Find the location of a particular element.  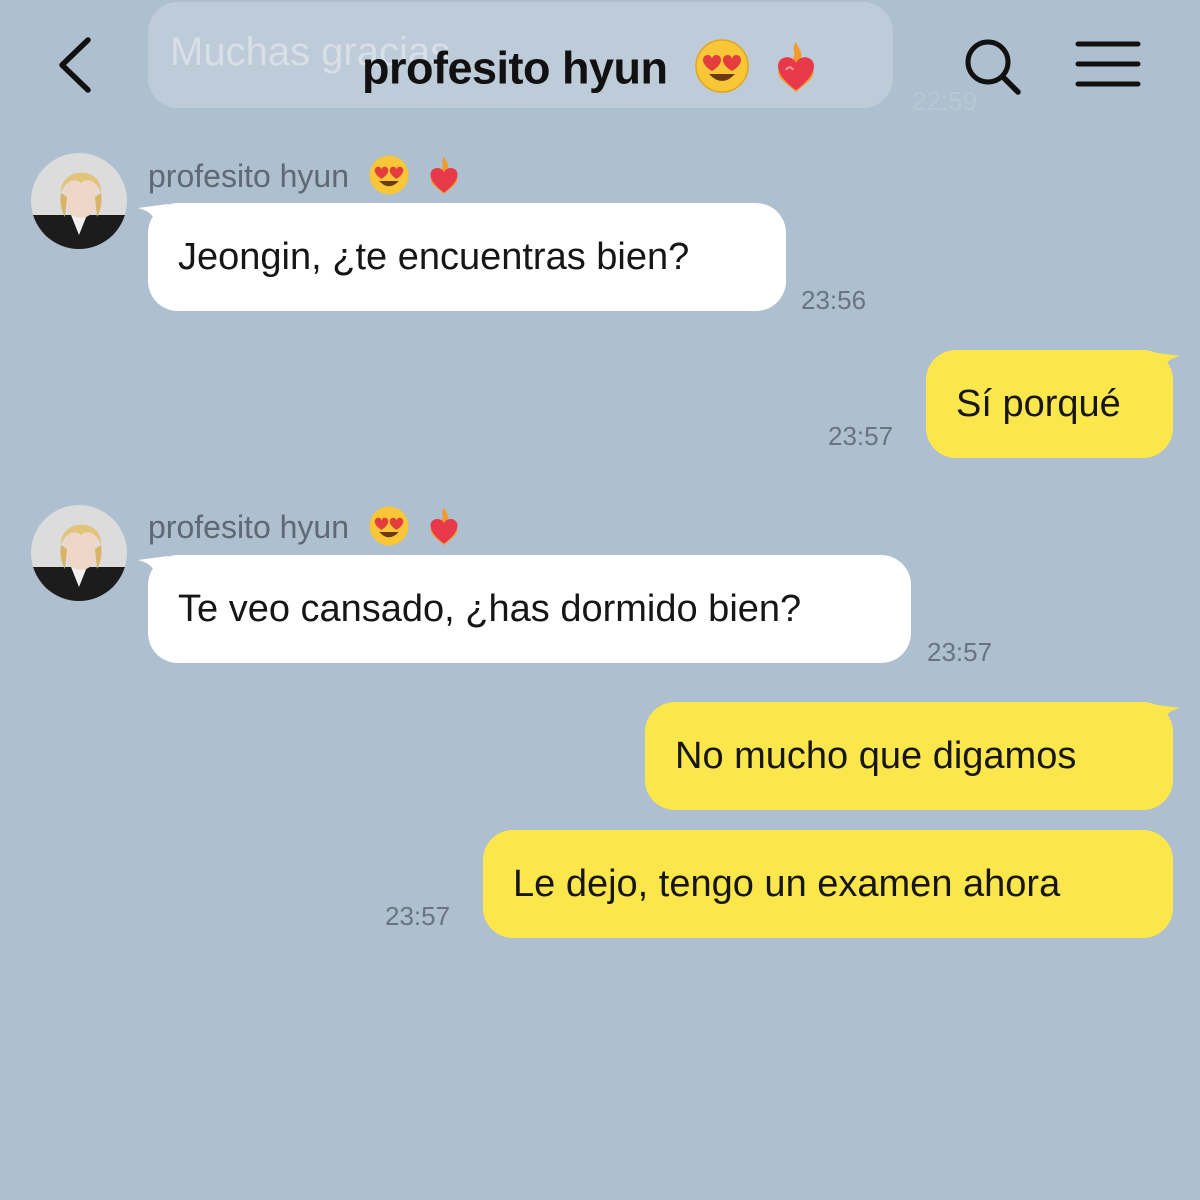

search-icon is located at coordinates (993, 67).